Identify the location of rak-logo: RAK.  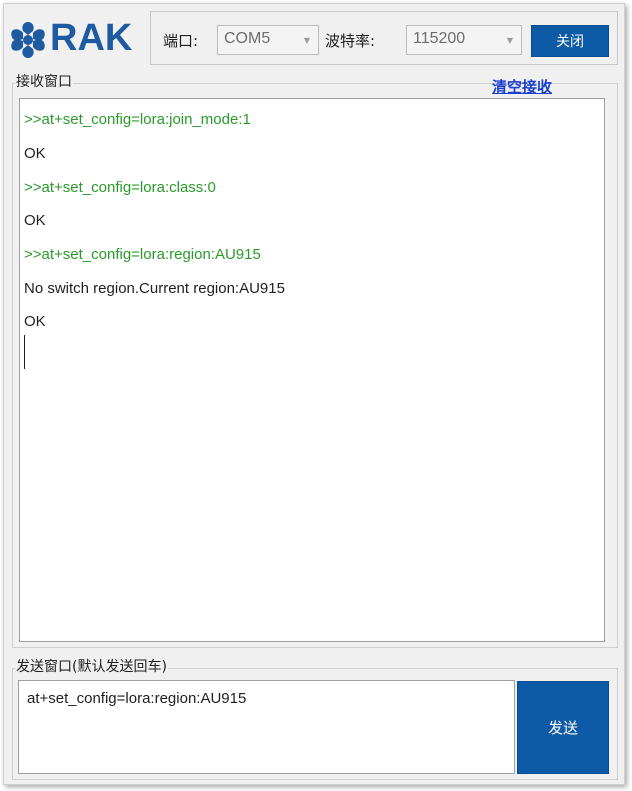
(76, 39).